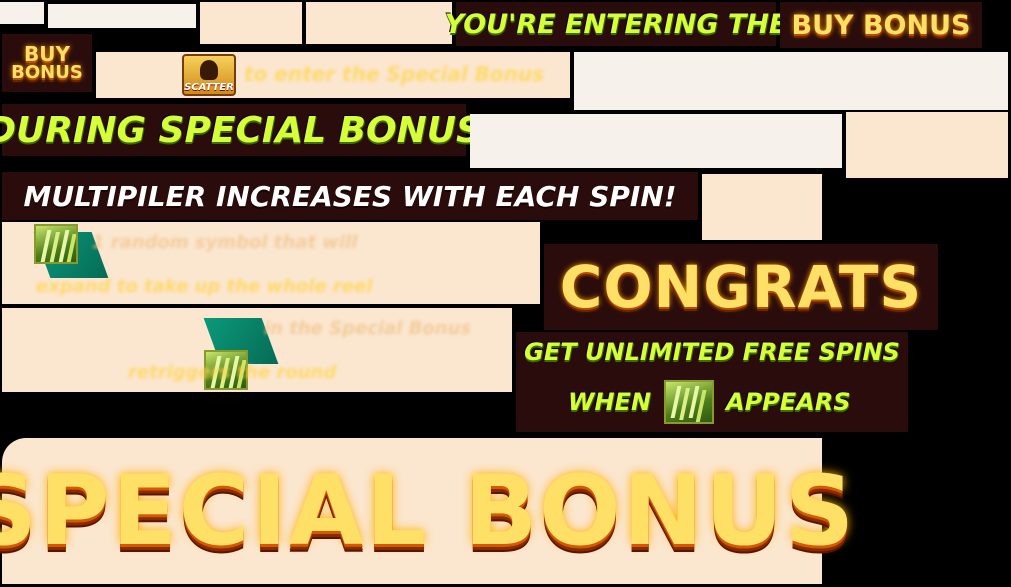 The height and width of the screenshot is (587, 1011). Describe the element at coordinates (232, 372) in the screenshot. I see `retrigger-line2: retriggers the round` at that location.